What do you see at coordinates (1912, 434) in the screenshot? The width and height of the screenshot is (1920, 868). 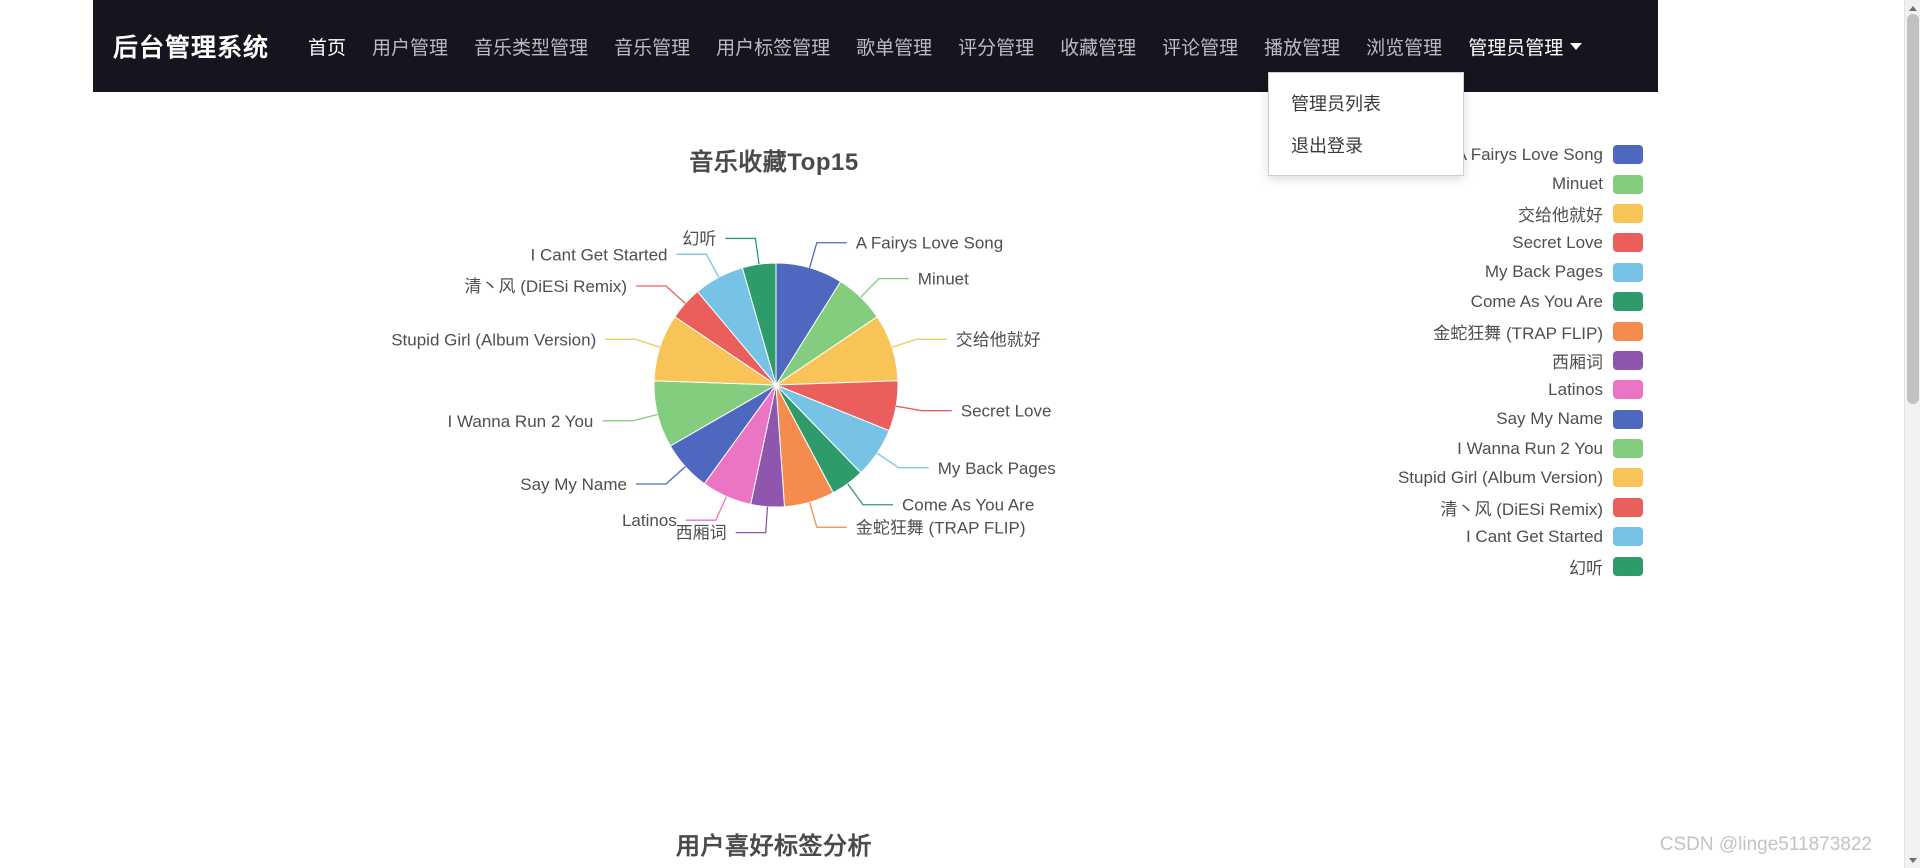 I see `page-scrollbar` at bounding box center [1912, 434].